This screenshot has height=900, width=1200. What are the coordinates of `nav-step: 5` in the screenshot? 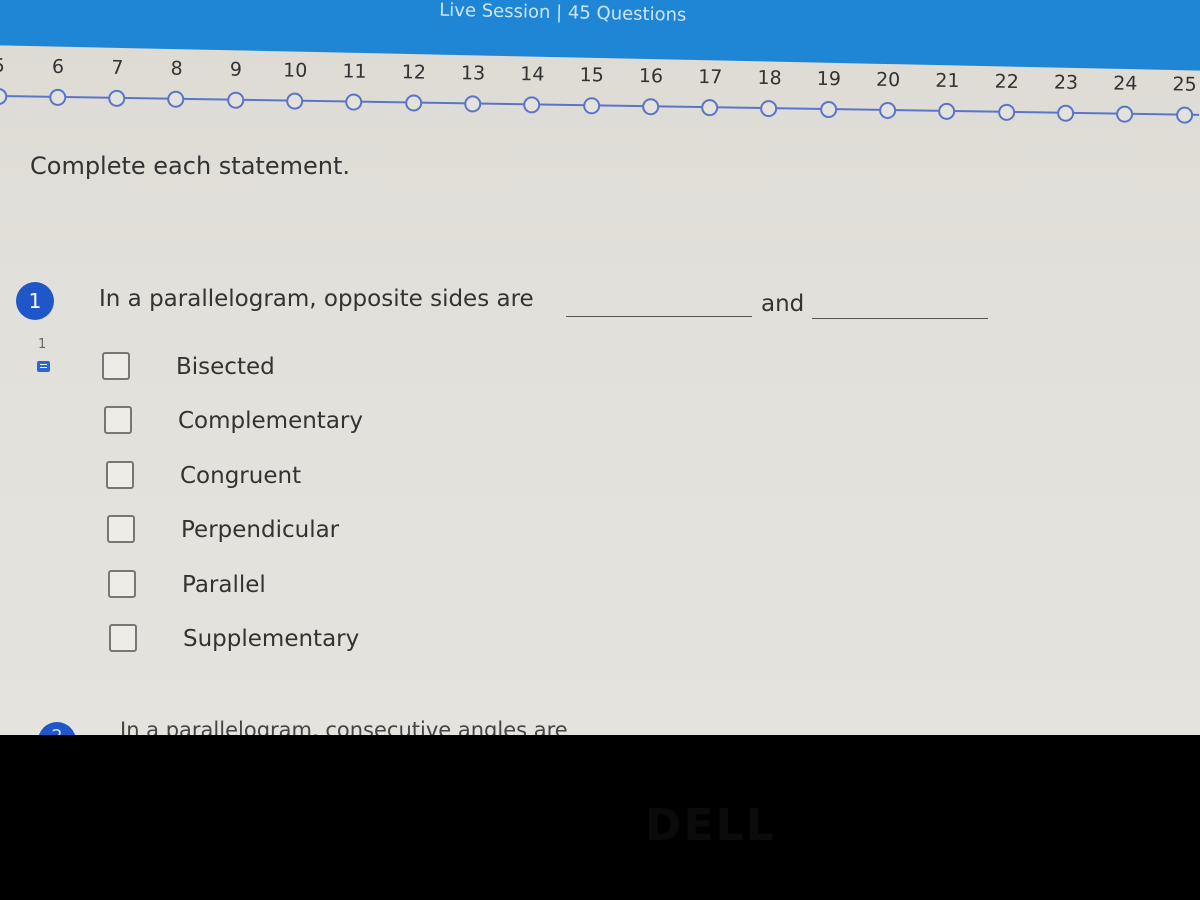 It's located at (9, 78).